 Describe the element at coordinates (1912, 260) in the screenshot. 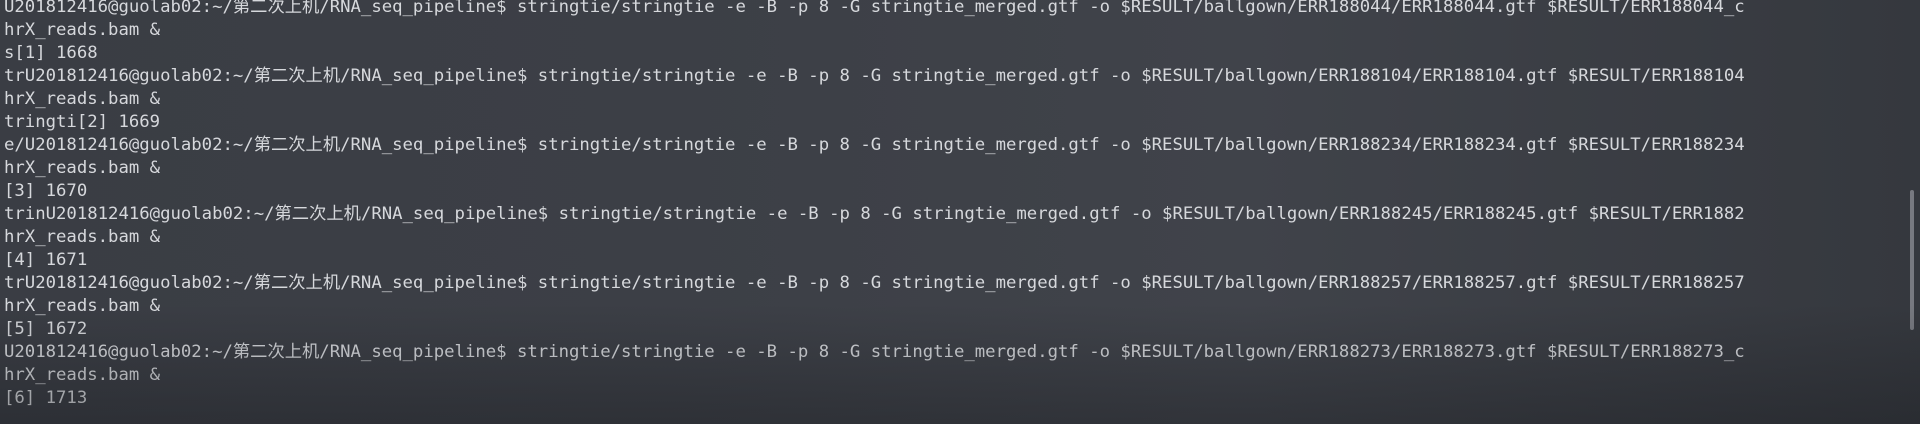

I see `scrollbar-thumb` at that location.